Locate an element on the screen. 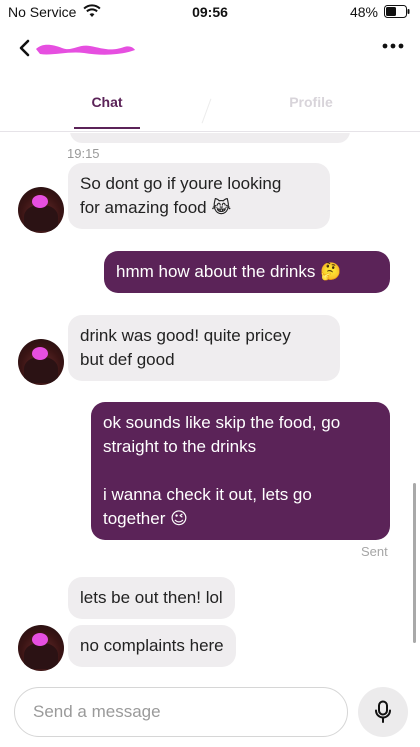 This screenshot has height=747, width=420. sent-status: Sent is located at coordinates (374, 551).